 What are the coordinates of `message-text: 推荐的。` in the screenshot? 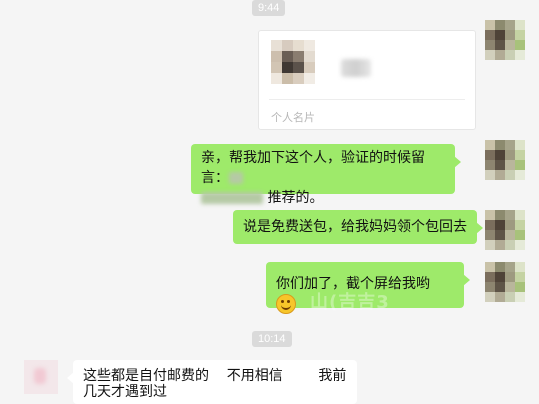 It's located at (323, 198).